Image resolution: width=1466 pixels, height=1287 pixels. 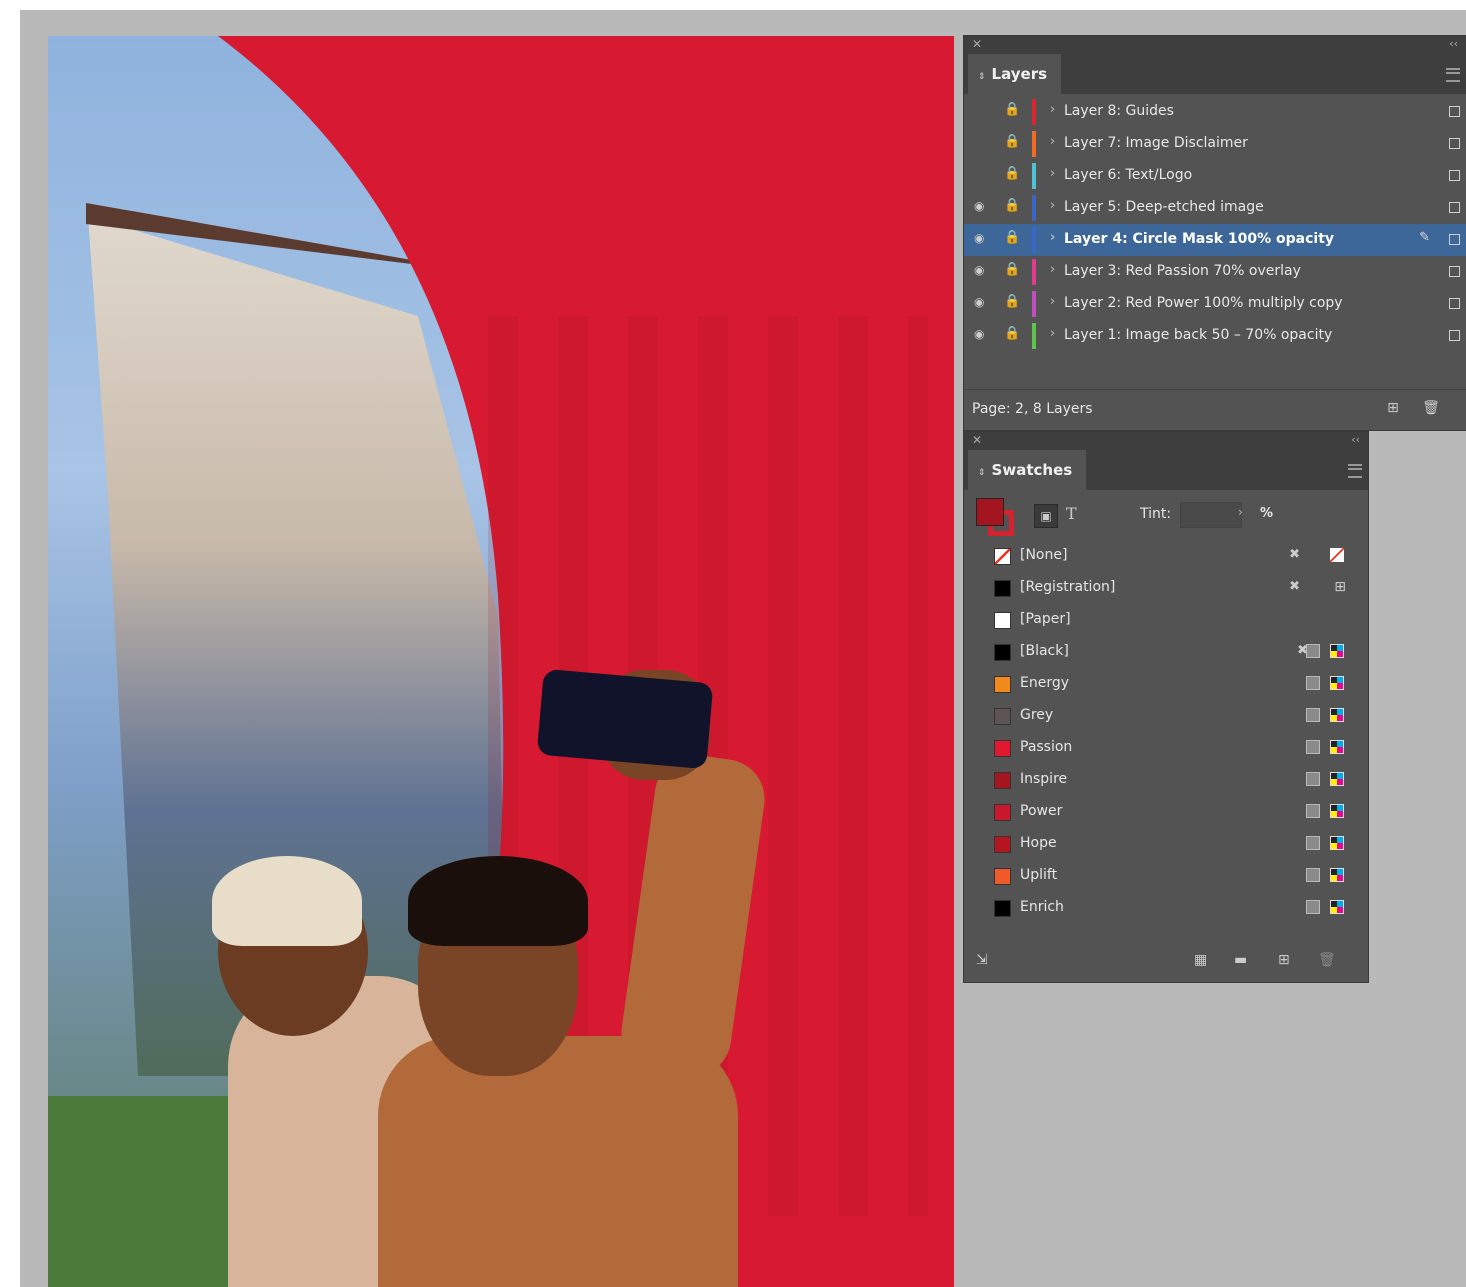 What do you see at coordinates (1199, 239) in the screenshot?
I see `layer-name: Layer 4: Circle Mask 100% opacity` at bounding box center [1199, 239].